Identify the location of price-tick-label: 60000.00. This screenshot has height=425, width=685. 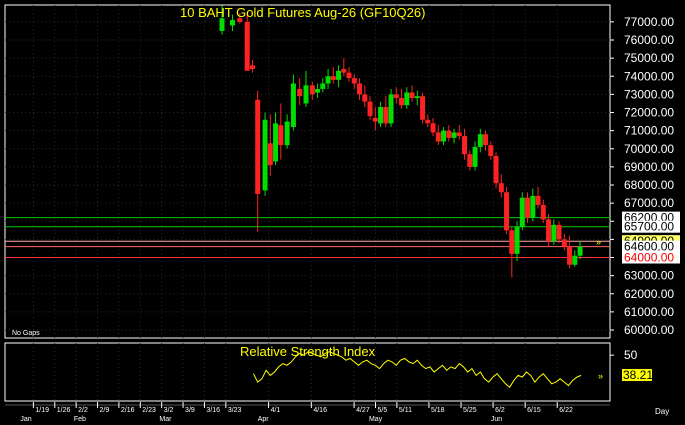
(649, 330).